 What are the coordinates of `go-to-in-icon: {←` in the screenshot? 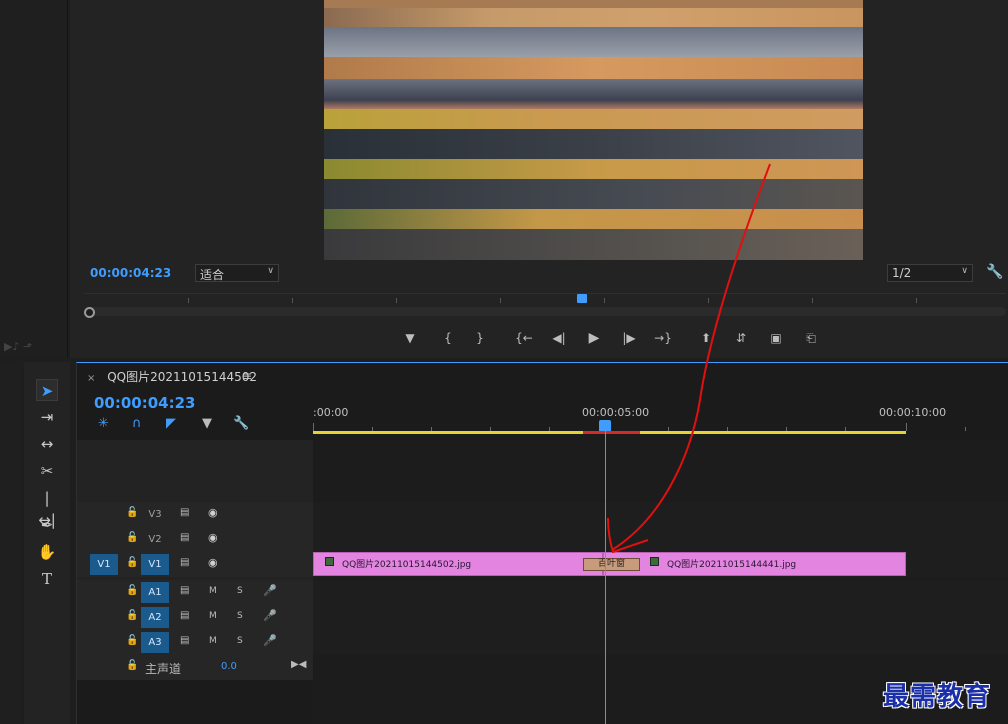 It's located at (524, 338).